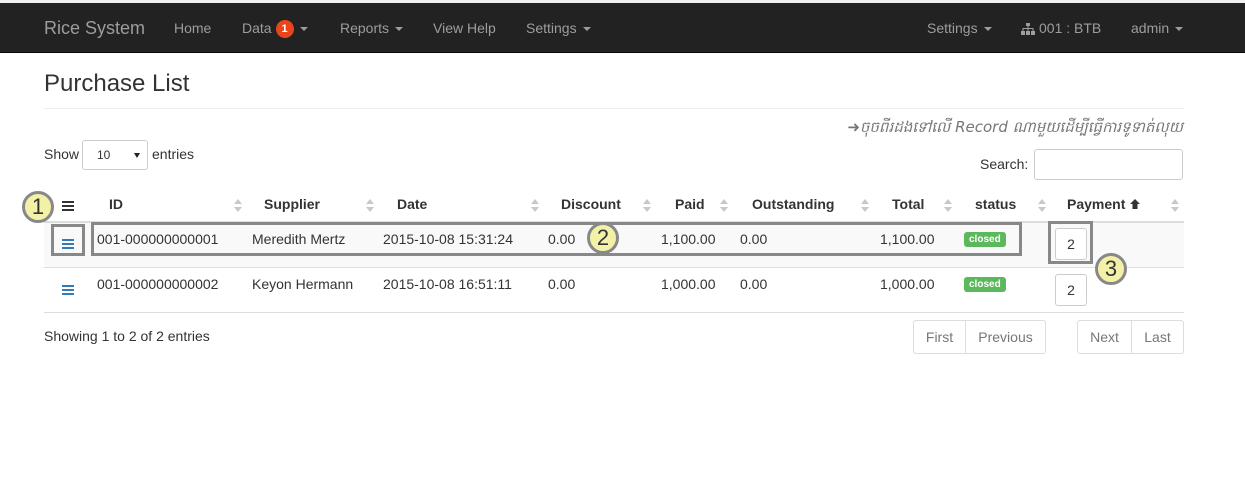 The width and height of the screenshot is (1245, 477). I want to click on nav-user-label: admin, so click(1150, 28).